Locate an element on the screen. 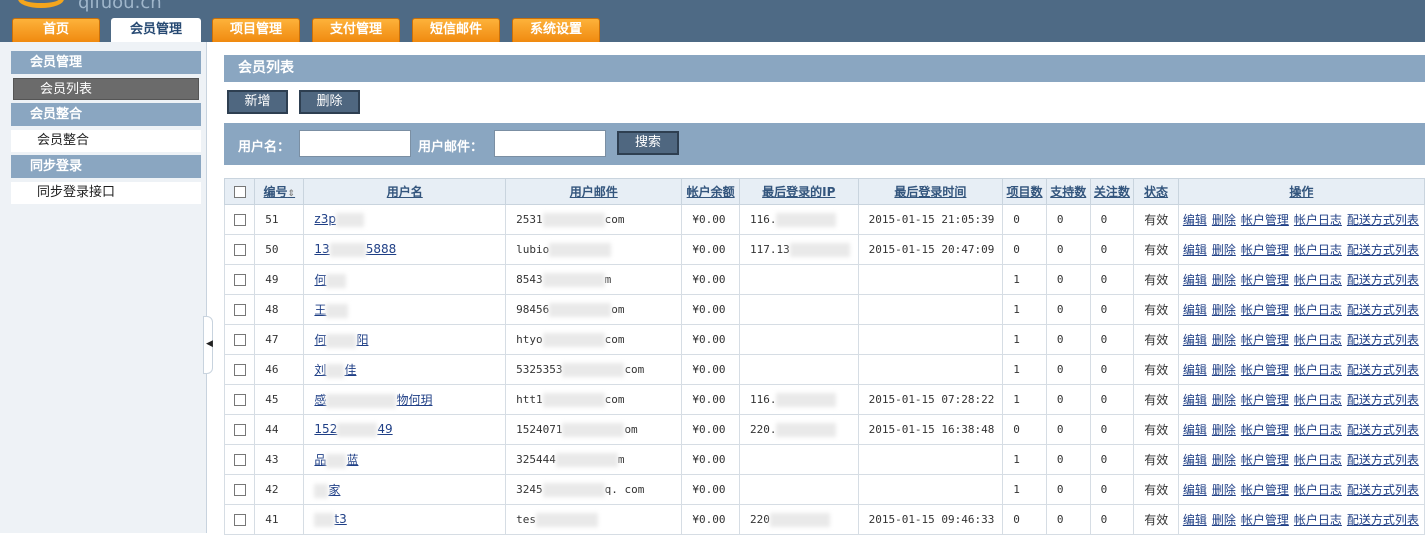 Image resolution: width=1425 pixels, height=535 pixels. tab-project-management: 项目管理 is located at coordinates (256, 30).